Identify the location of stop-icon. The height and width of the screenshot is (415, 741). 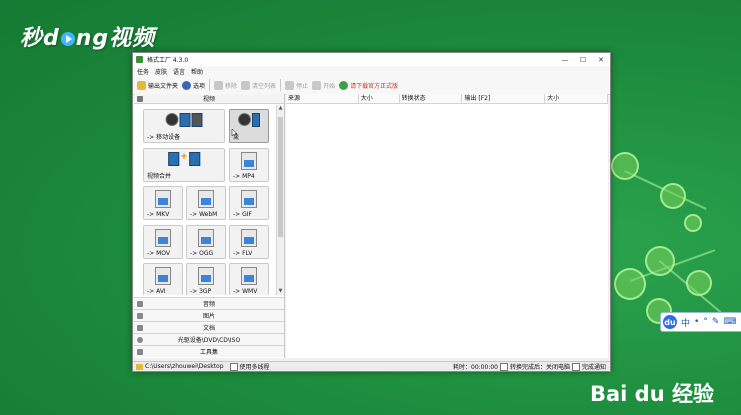
(290, 85).